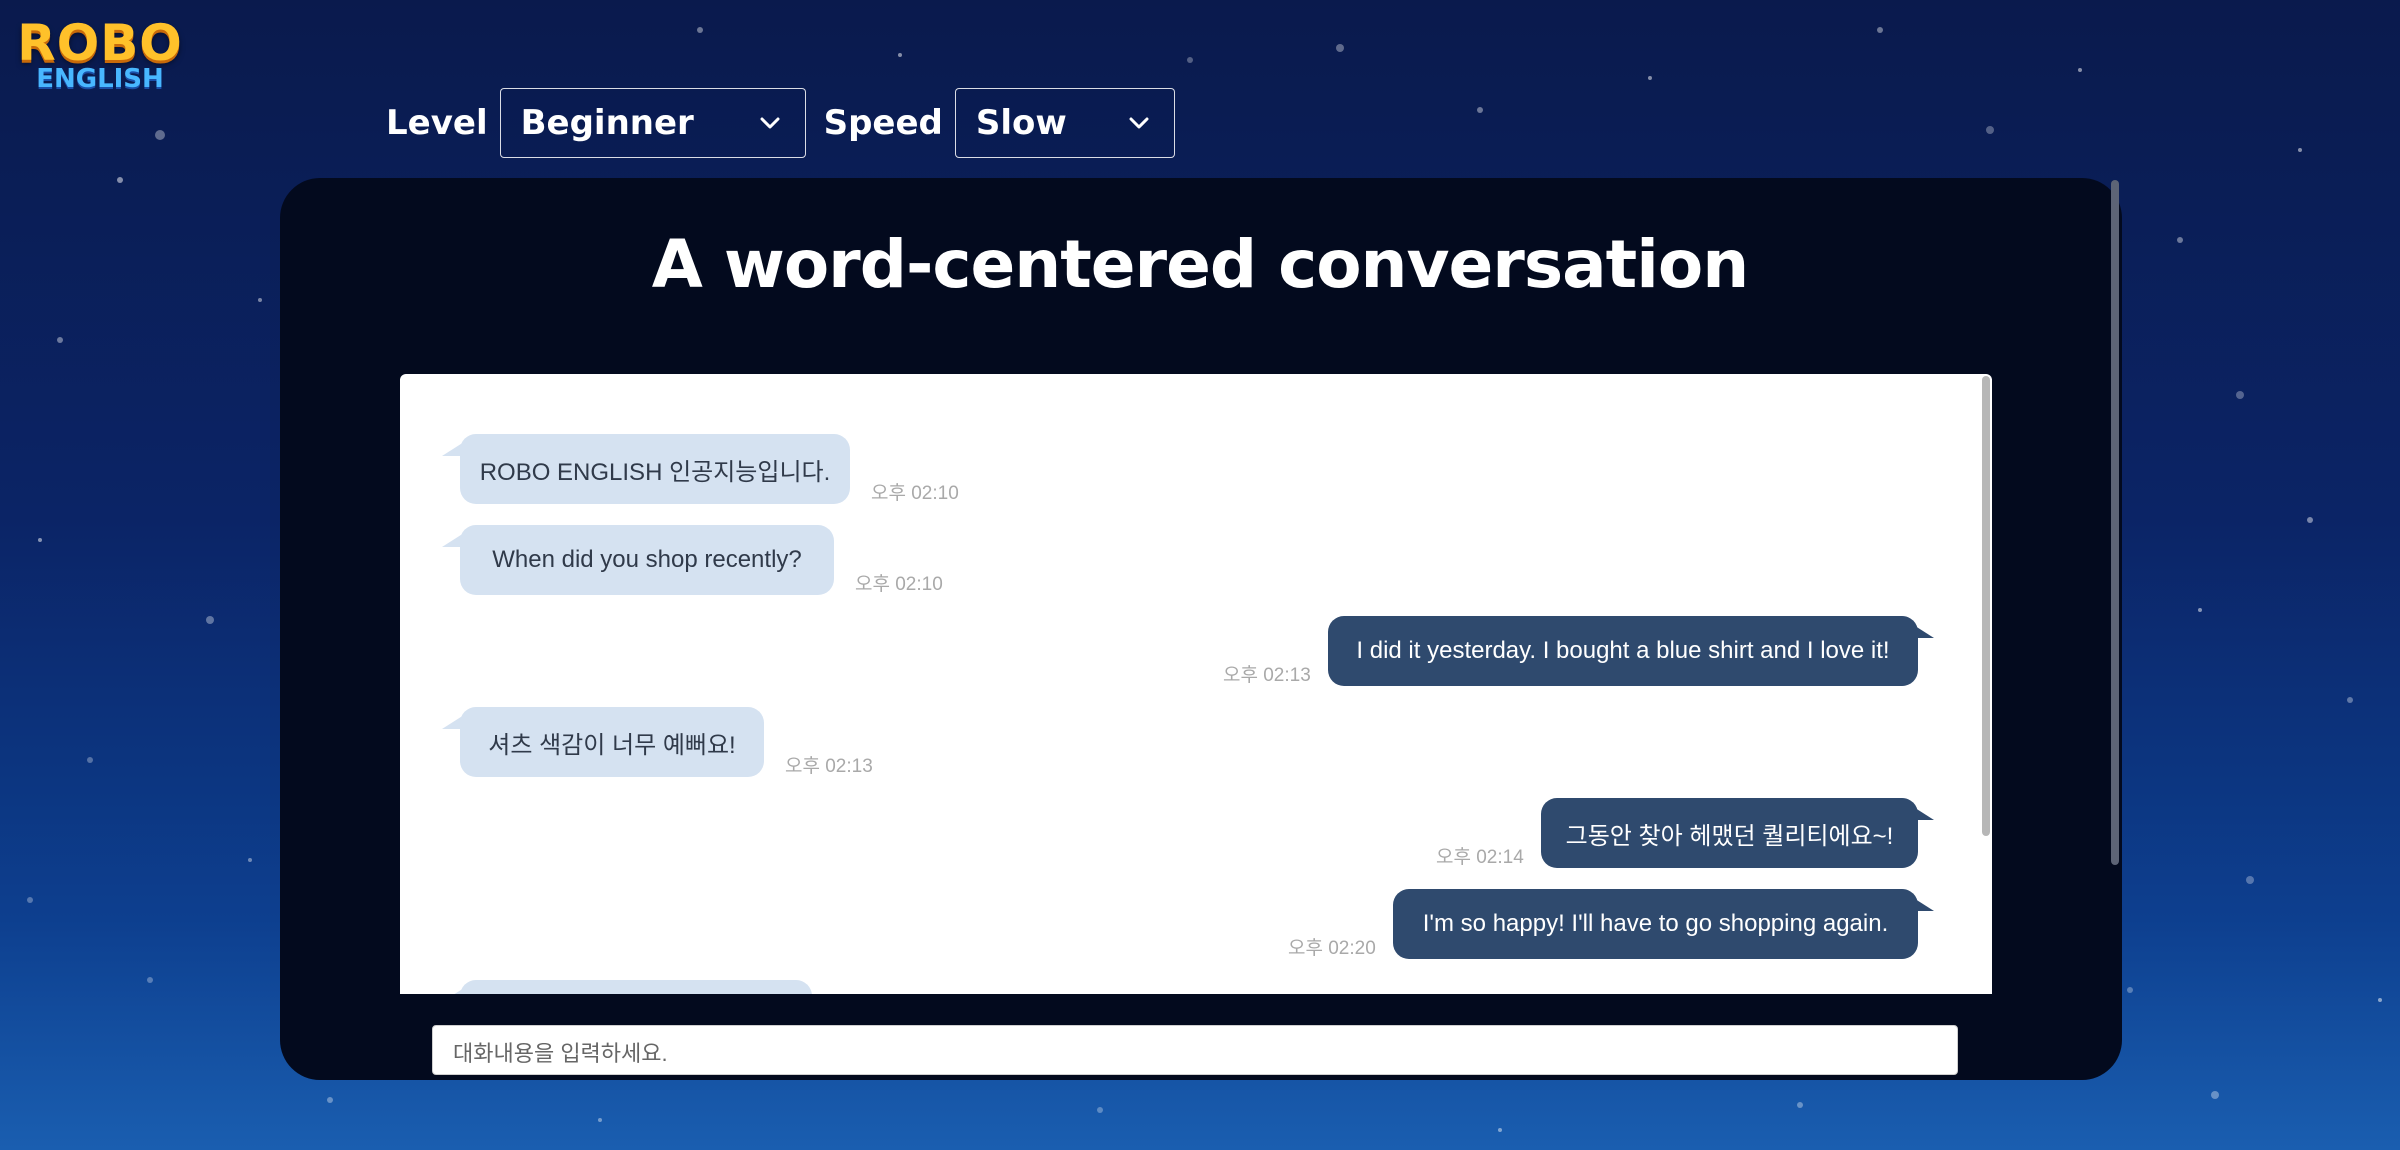 This screenshot has height=1150, width=2400. I want to click on logo-text-robo: ROBO, so click(100, 43).